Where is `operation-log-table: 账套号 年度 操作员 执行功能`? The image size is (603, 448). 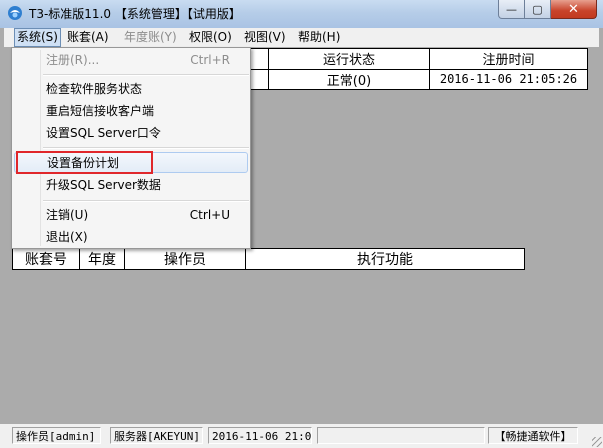 operation-log-table: 账套号 年度 操作员 执行功能 is located at coordinates (268, 259).